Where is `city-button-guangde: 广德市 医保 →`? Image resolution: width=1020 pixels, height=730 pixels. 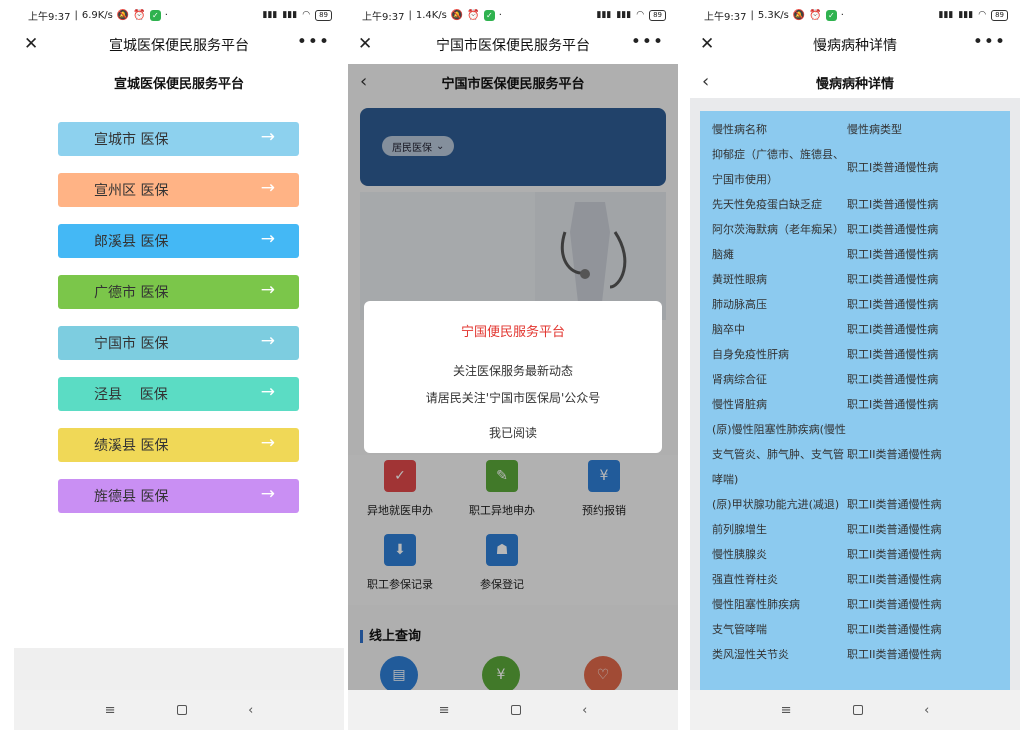
city-button-guangde: 广德市 医保 → is located at coordinates (178, 292).